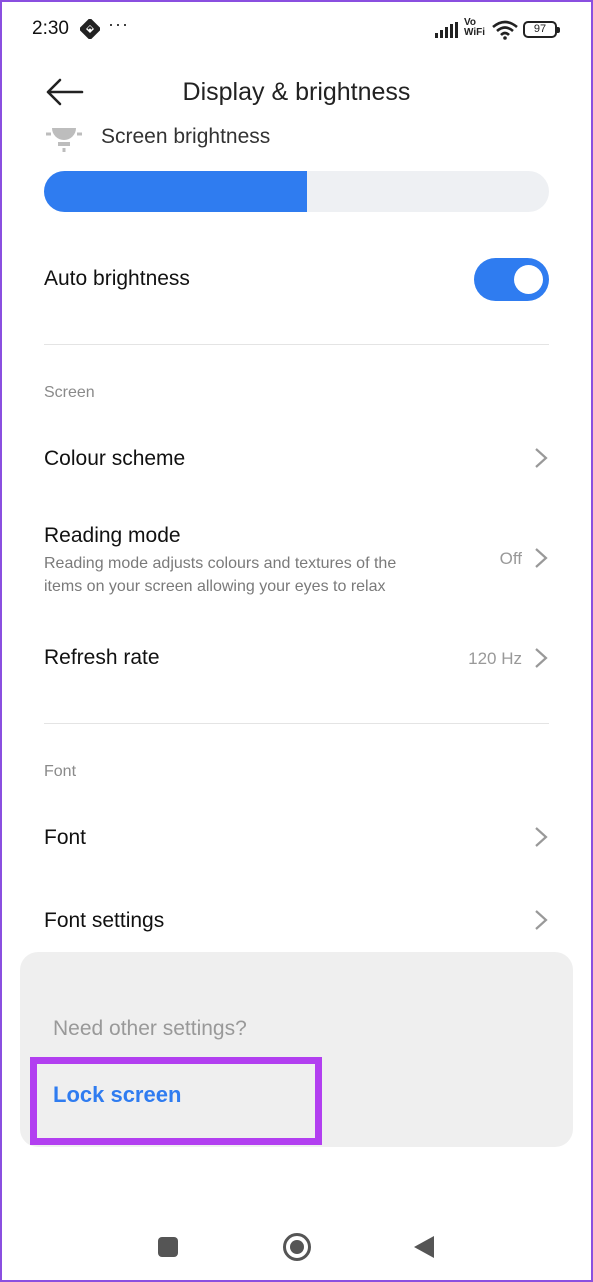 This screenshot has height=1282, width=593. What do you see at coordinates (150, 1028) in the screenshot?
I see `other-settings-hint: Need other settings?` at bounding box center [150, 1028].